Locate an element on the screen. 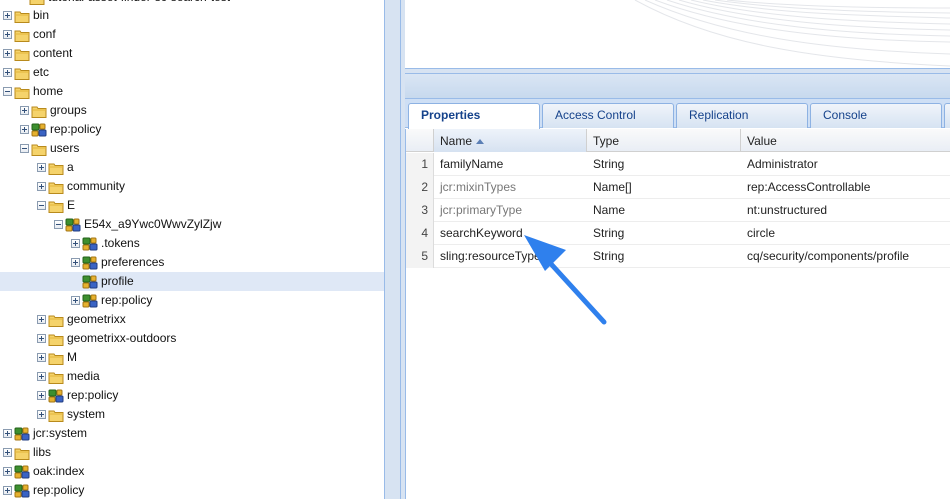 The height and width of the screenshot is (499, 950). property-value-cell: circle is located at coordinates (845, 233).